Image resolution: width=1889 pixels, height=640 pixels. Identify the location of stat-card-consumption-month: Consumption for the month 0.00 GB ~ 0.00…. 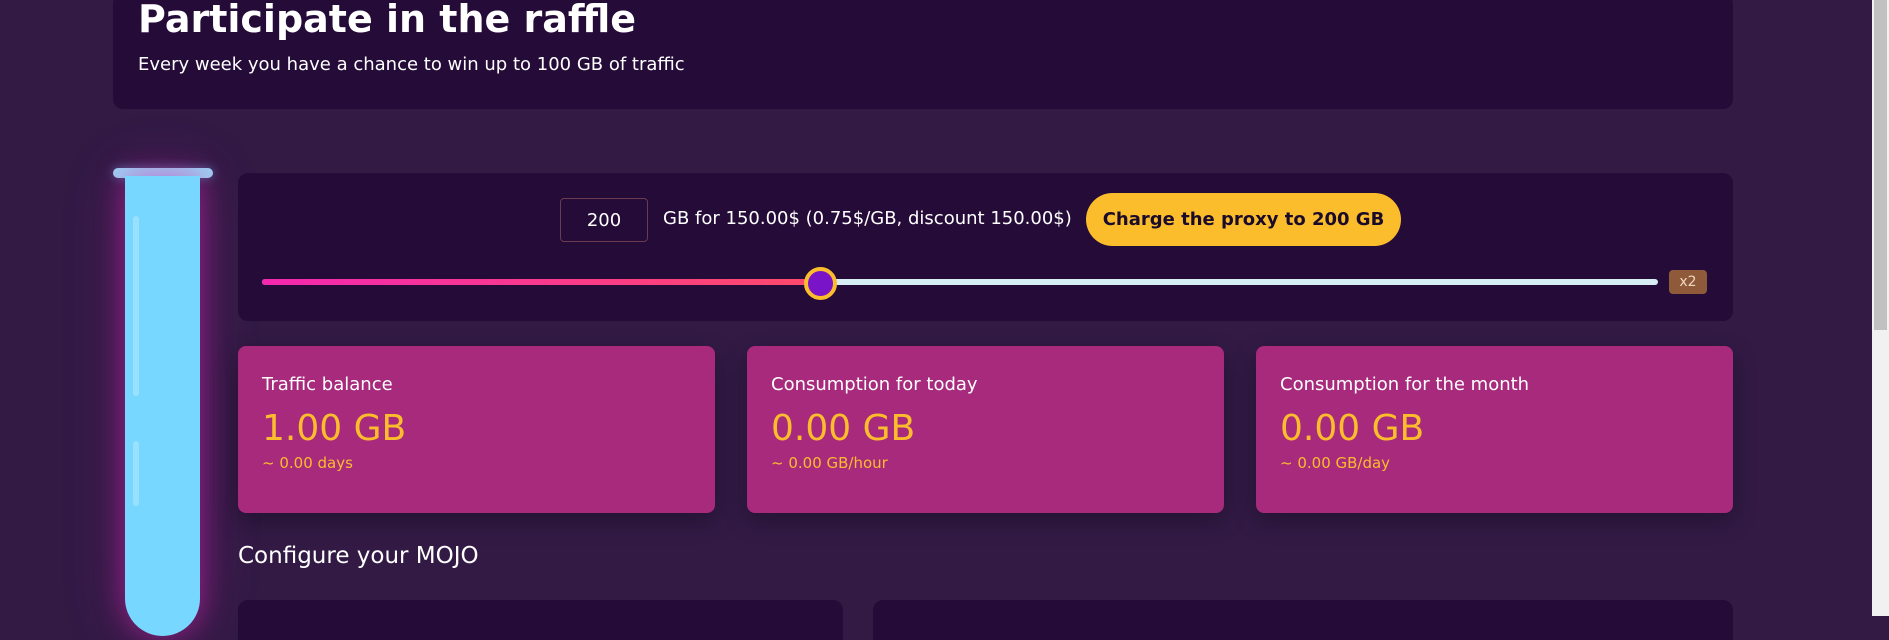
(1494, 429).